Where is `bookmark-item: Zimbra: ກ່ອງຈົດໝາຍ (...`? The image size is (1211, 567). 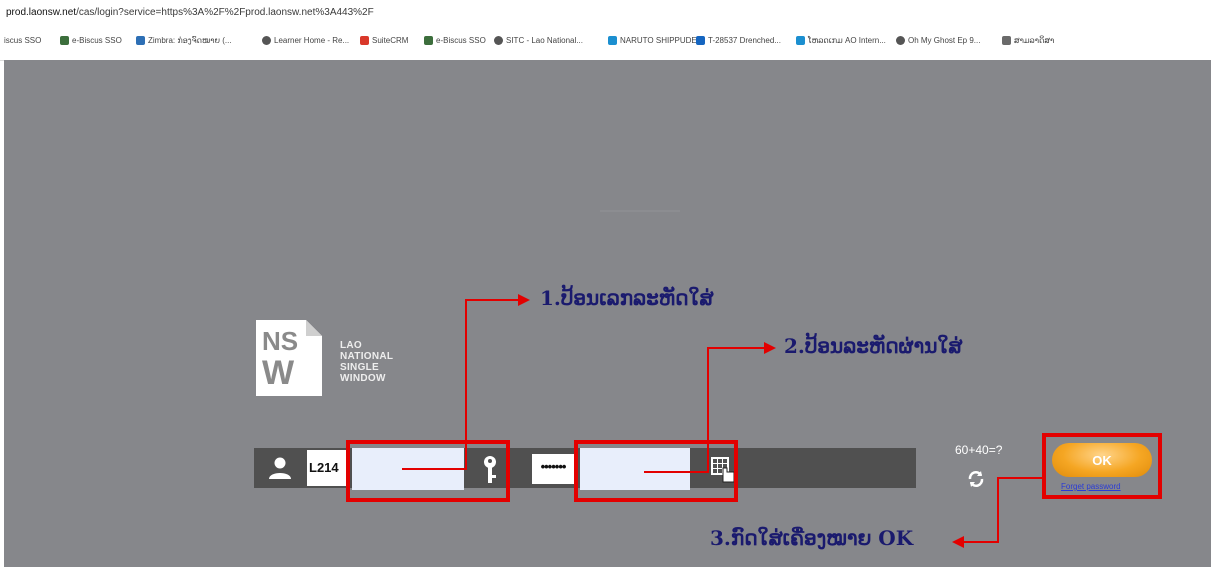 bookmark-item: Zimbra: ກ່ອງຈົດໝາຍ (... is located at coordinates (184, 40).